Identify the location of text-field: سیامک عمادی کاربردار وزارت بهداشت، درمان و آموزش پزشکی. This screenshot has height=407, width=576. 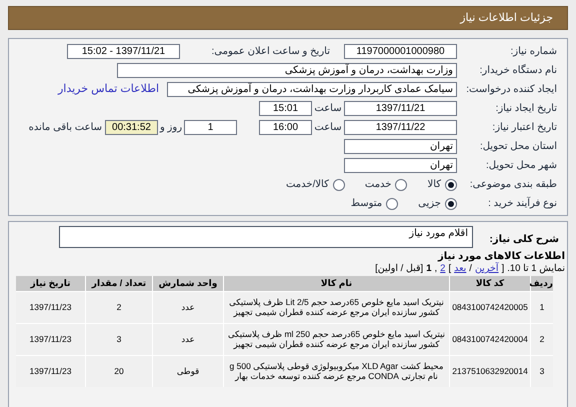
(312, 89).